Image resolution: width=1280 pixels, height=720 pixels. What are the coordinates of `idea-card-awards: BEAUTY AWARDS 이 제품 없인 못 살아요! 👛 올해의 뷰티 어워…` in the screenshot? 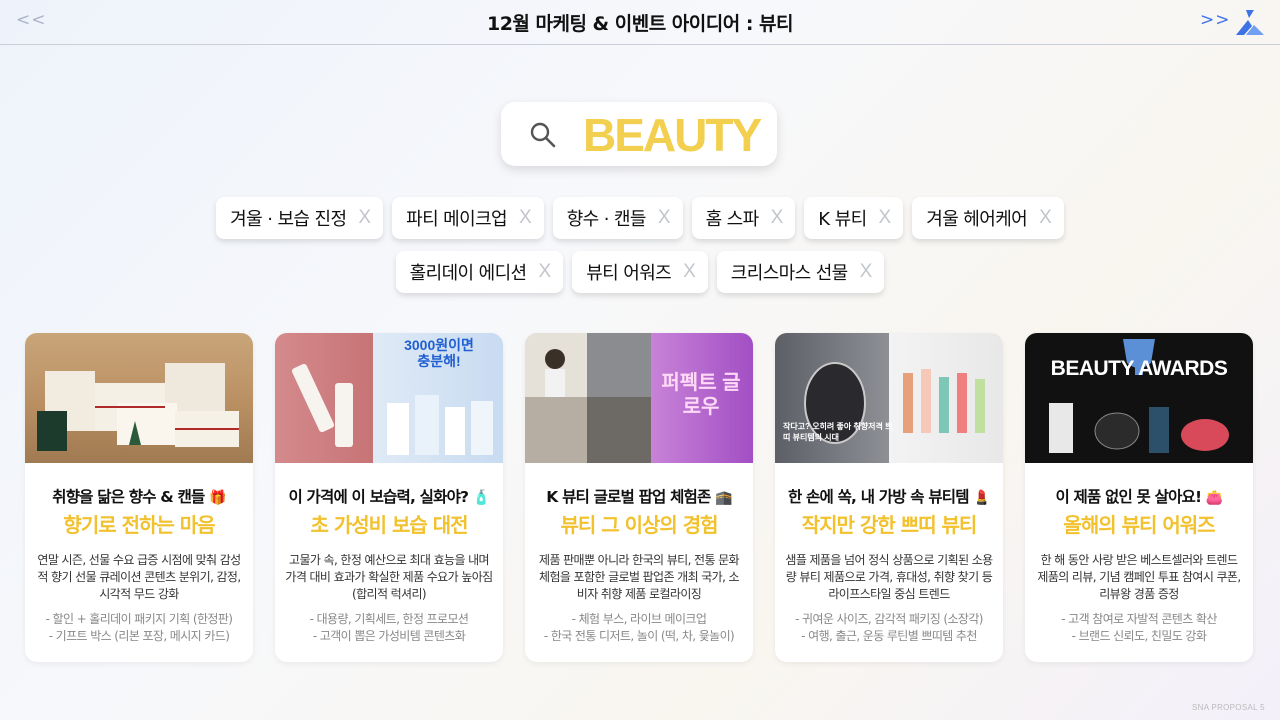 It's located at (1139, 497).